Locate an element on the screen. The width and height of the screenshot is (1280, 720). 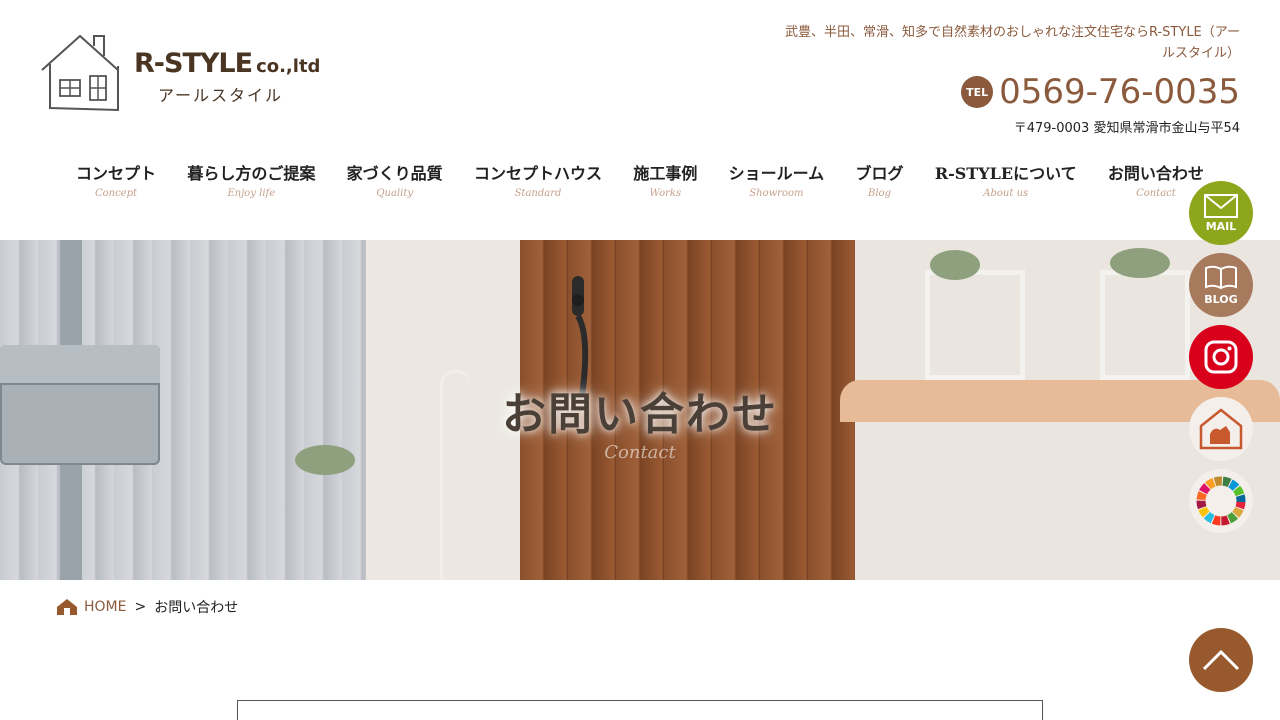
nav-sublabel: Works is located at coordinates (665, 193).